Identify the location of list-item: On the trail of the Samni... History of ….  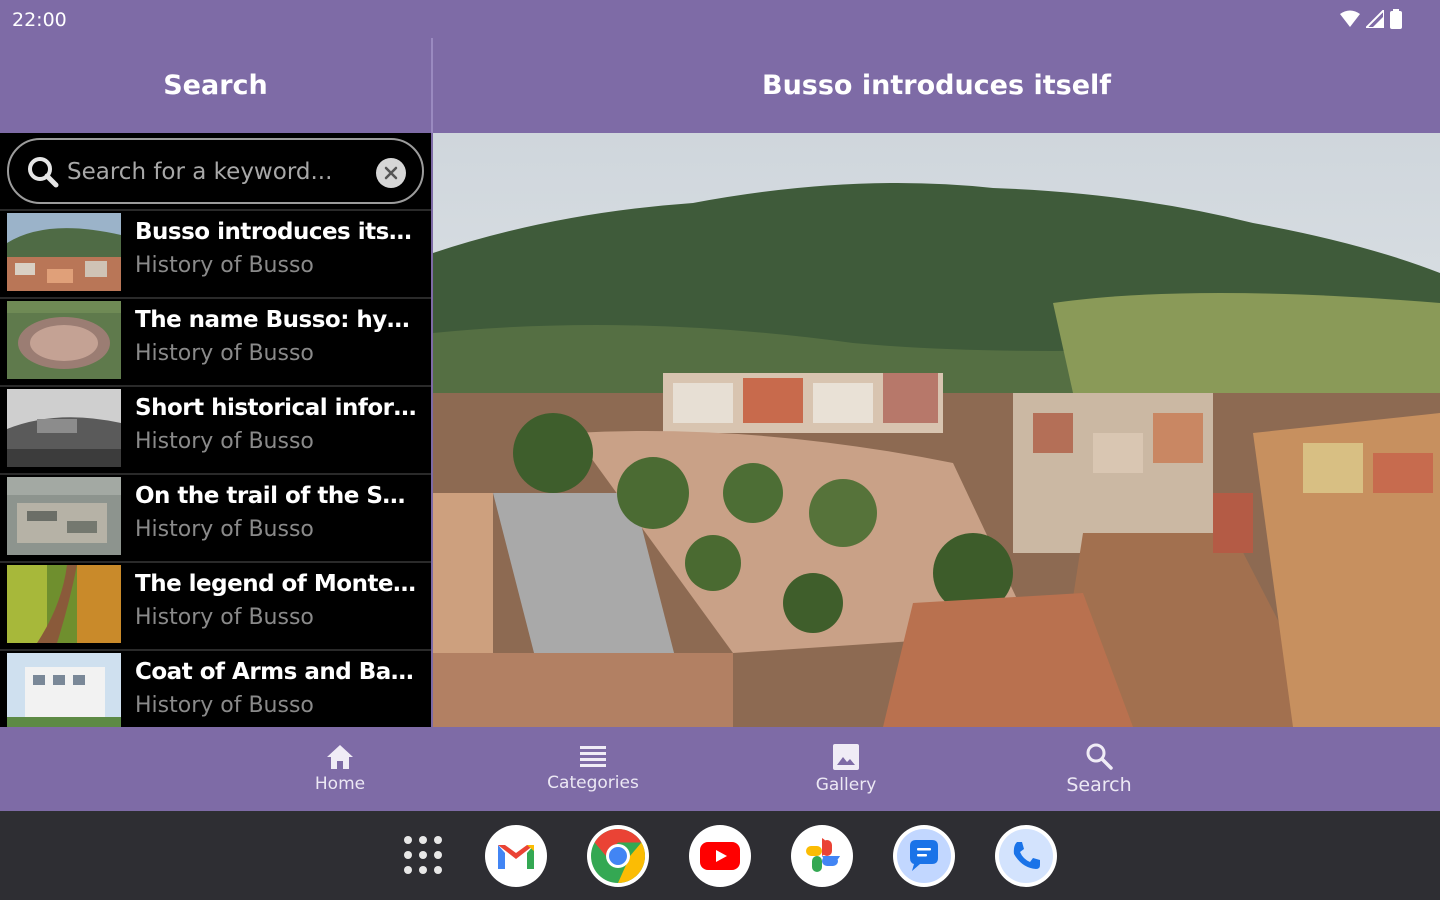
(215, 517).